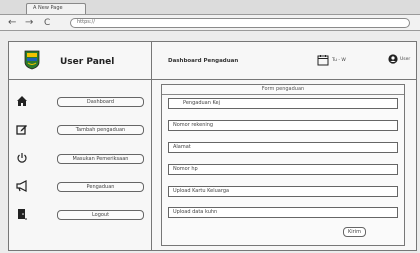 The image size is (420, 253). I want to click on address-bar: https://, so click(240, 23).